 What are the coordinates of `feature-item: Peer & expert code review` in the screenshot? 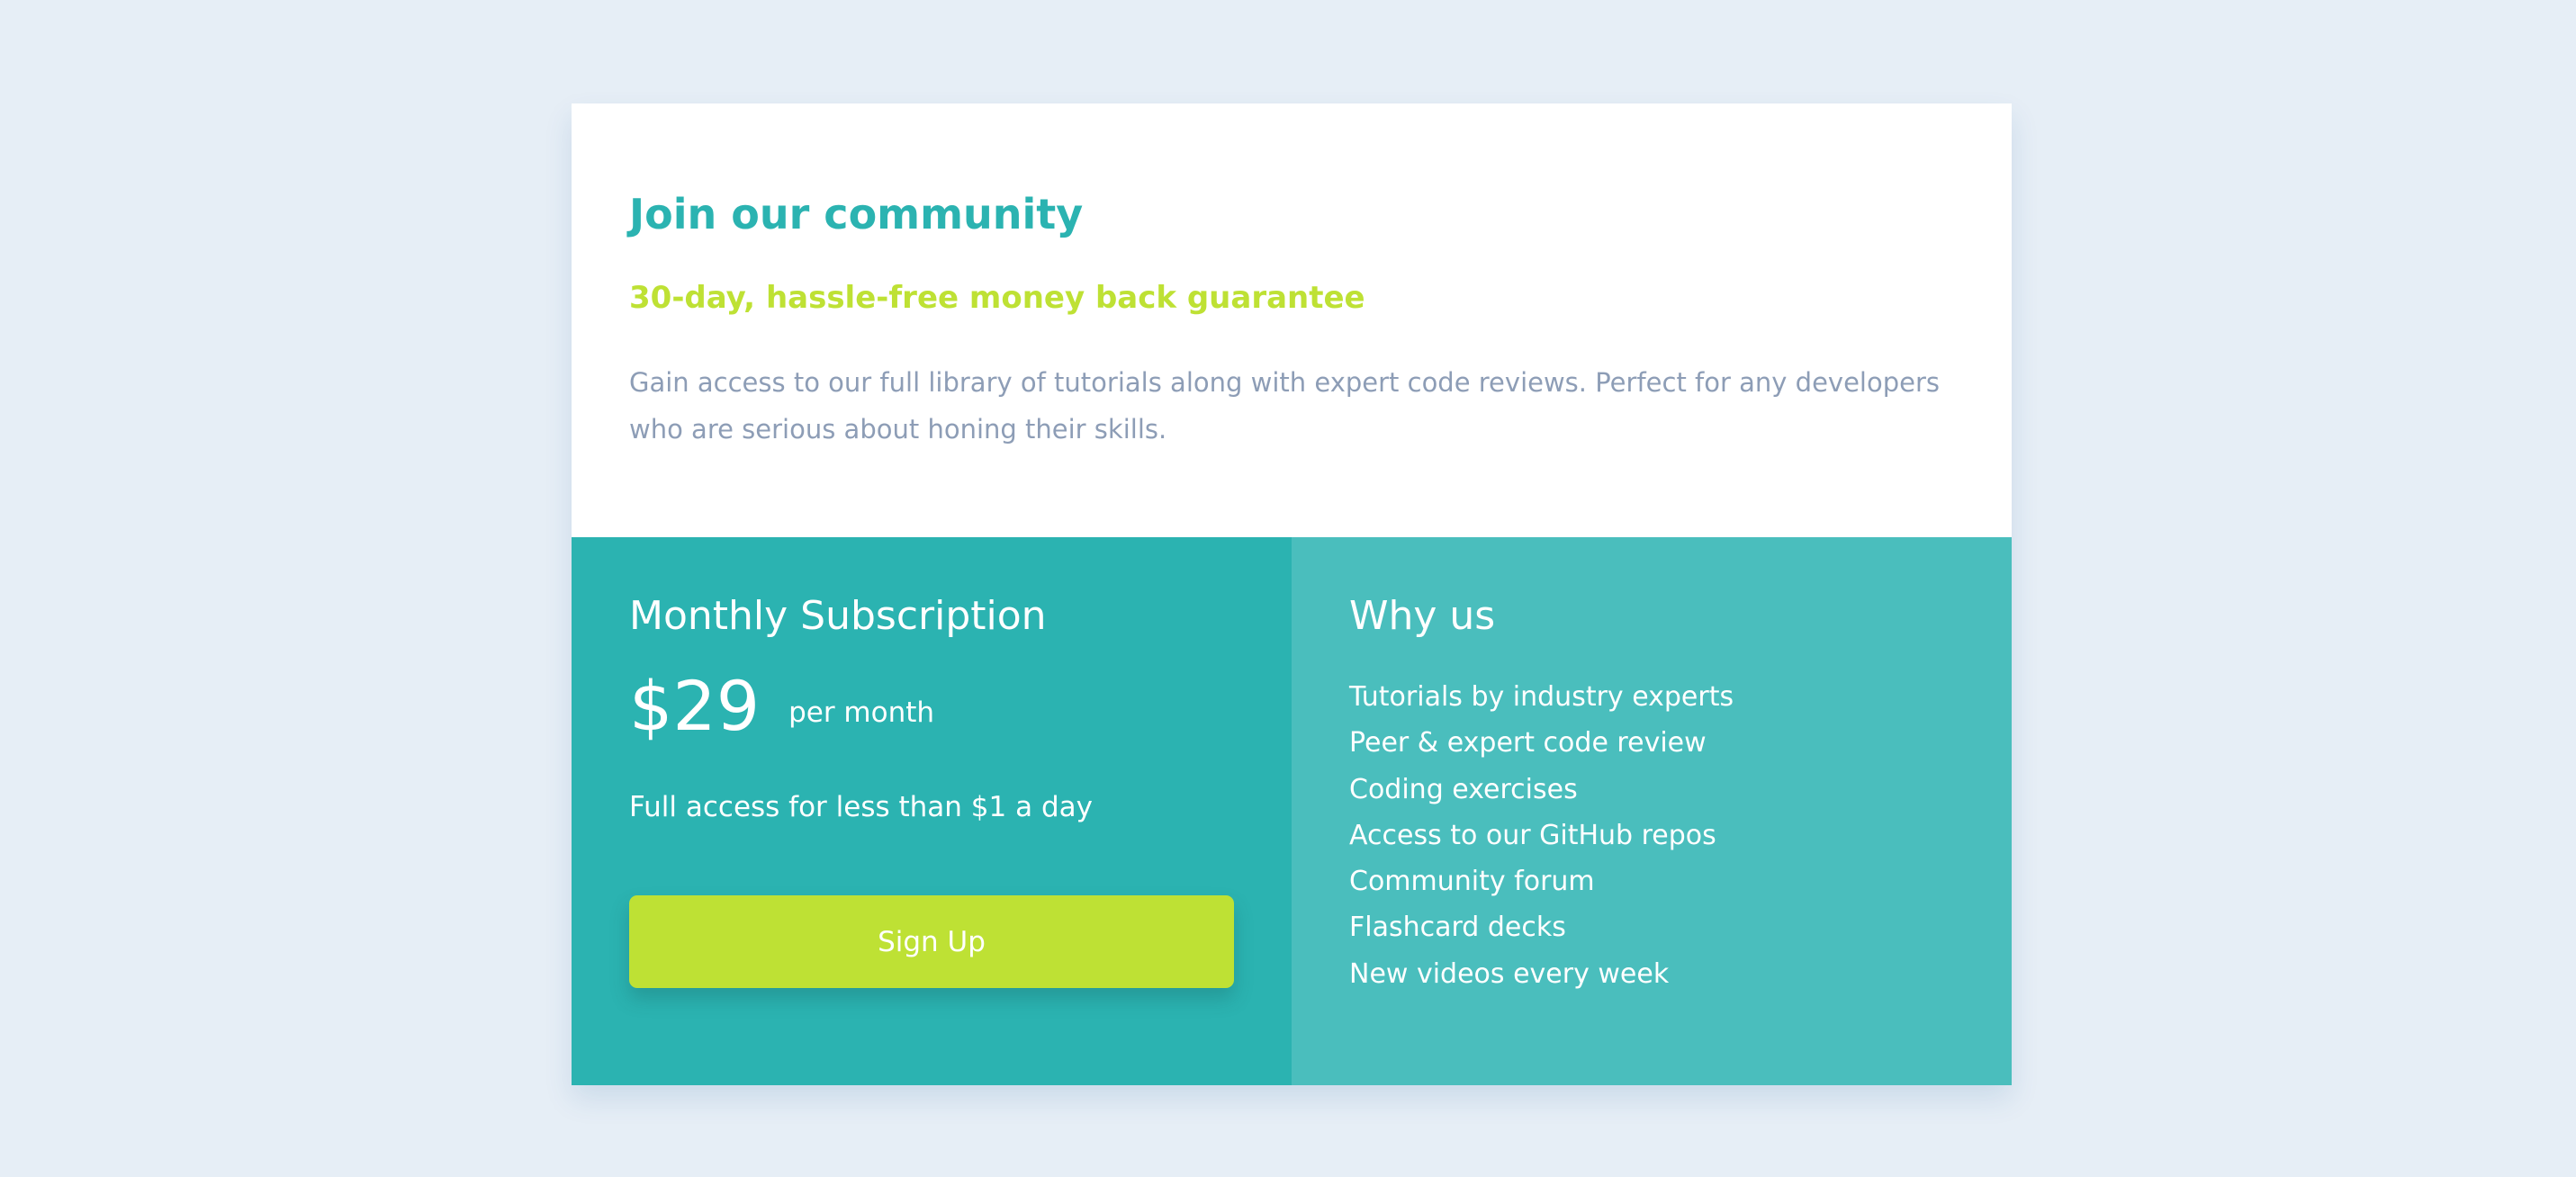 It's located at (1528, 743).